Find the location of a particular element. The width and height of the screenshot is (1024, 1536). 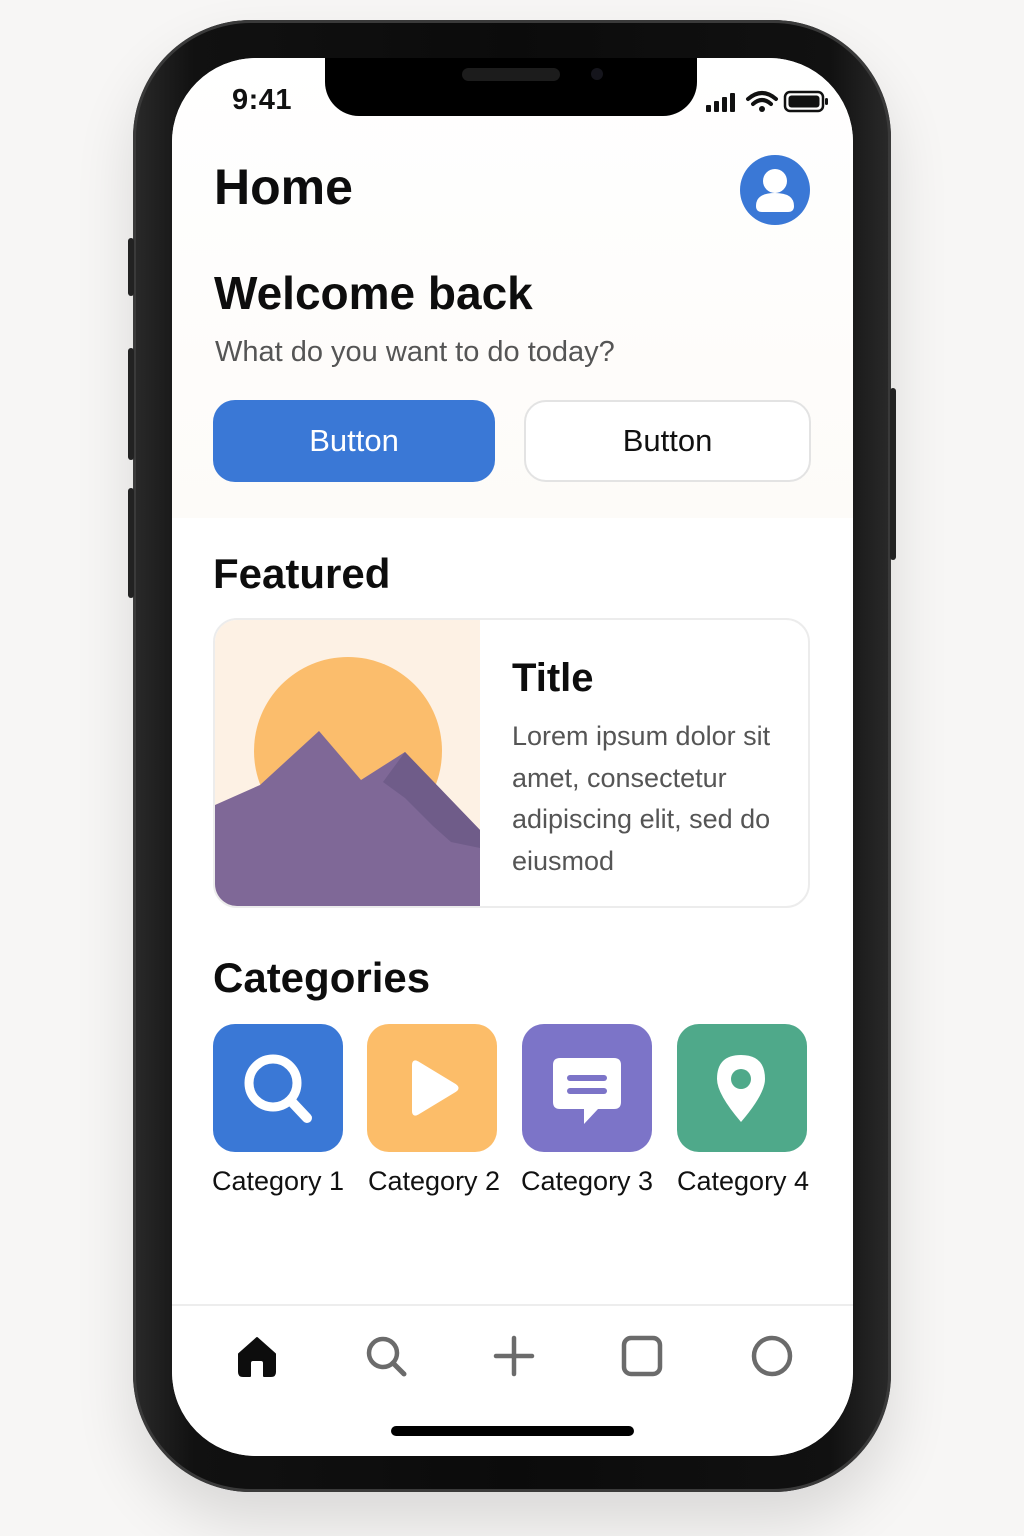

circle-icon is located at coordinates (772, 1356).